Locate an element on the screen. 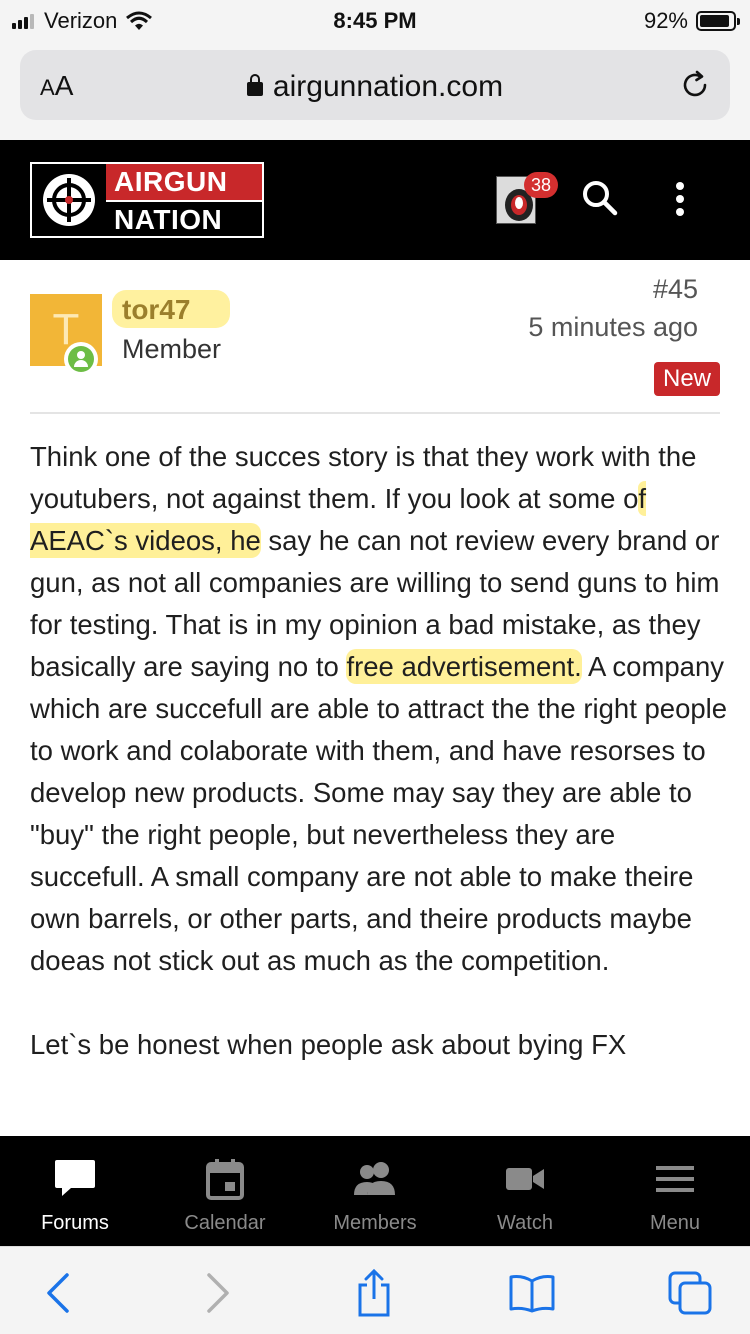 The width and height of the screenshot is (750, 1334). search-icon is located at coordinates (600, 198).